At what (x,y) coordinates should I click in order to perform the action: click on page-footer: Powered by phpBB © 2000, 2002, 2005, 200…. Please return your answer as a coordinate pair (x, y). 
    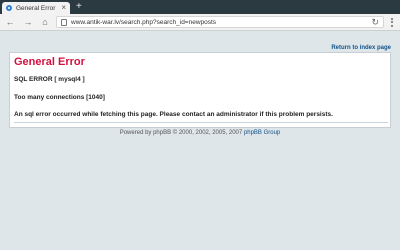
    Looking at the image, I should click on (200, 133).